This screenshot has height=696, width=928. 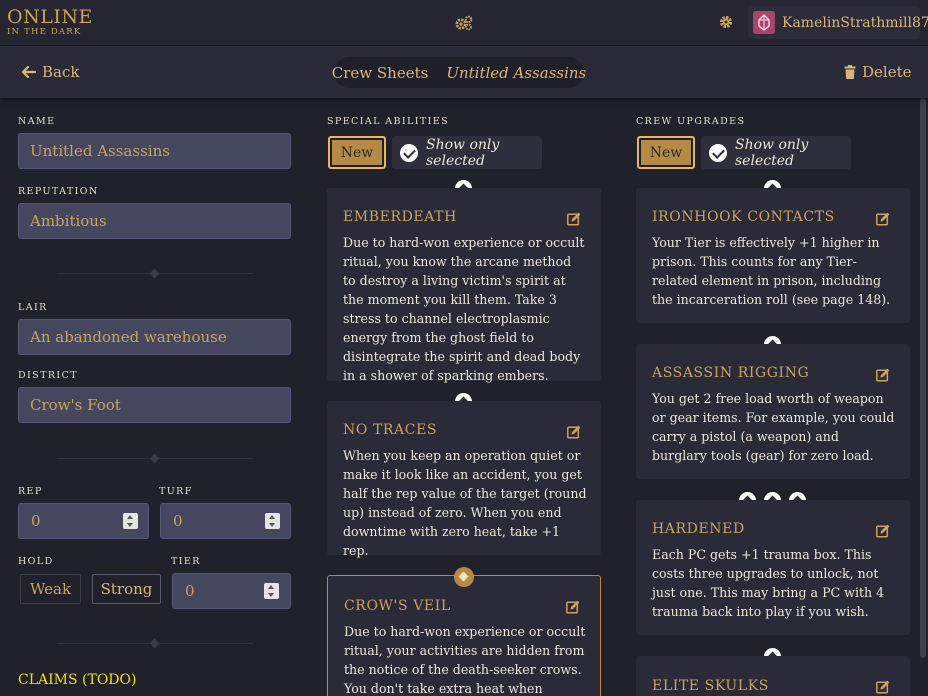 I want to click on breadcrumb-parent: Crew Sheets, so click(x=380, y=73).